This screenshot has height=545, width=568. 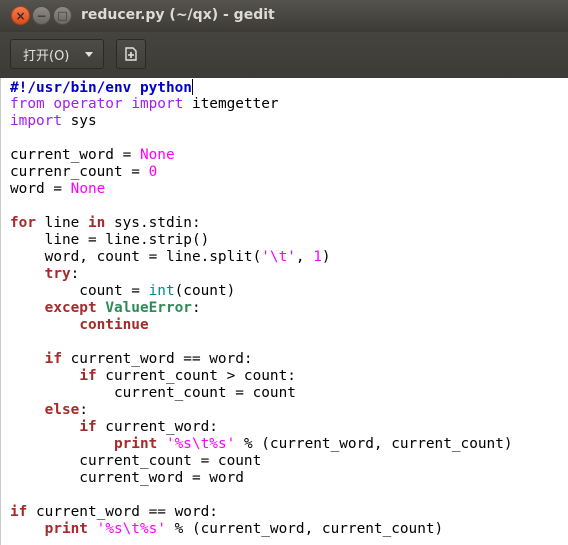 I want to click on code-token: sys.stdin:, so click(x=153, y=223).